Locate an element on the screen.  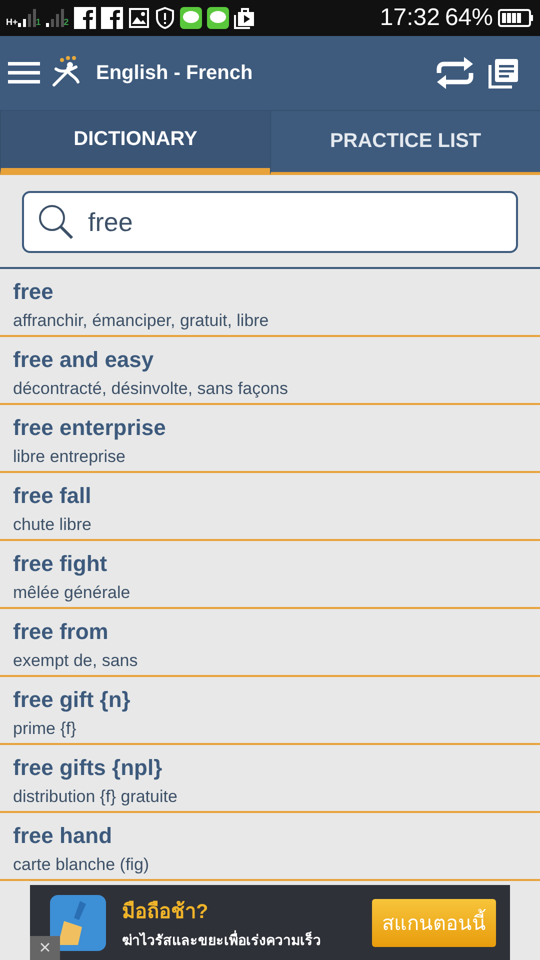
sim-label: 1 is located at coordinates (38, 22).